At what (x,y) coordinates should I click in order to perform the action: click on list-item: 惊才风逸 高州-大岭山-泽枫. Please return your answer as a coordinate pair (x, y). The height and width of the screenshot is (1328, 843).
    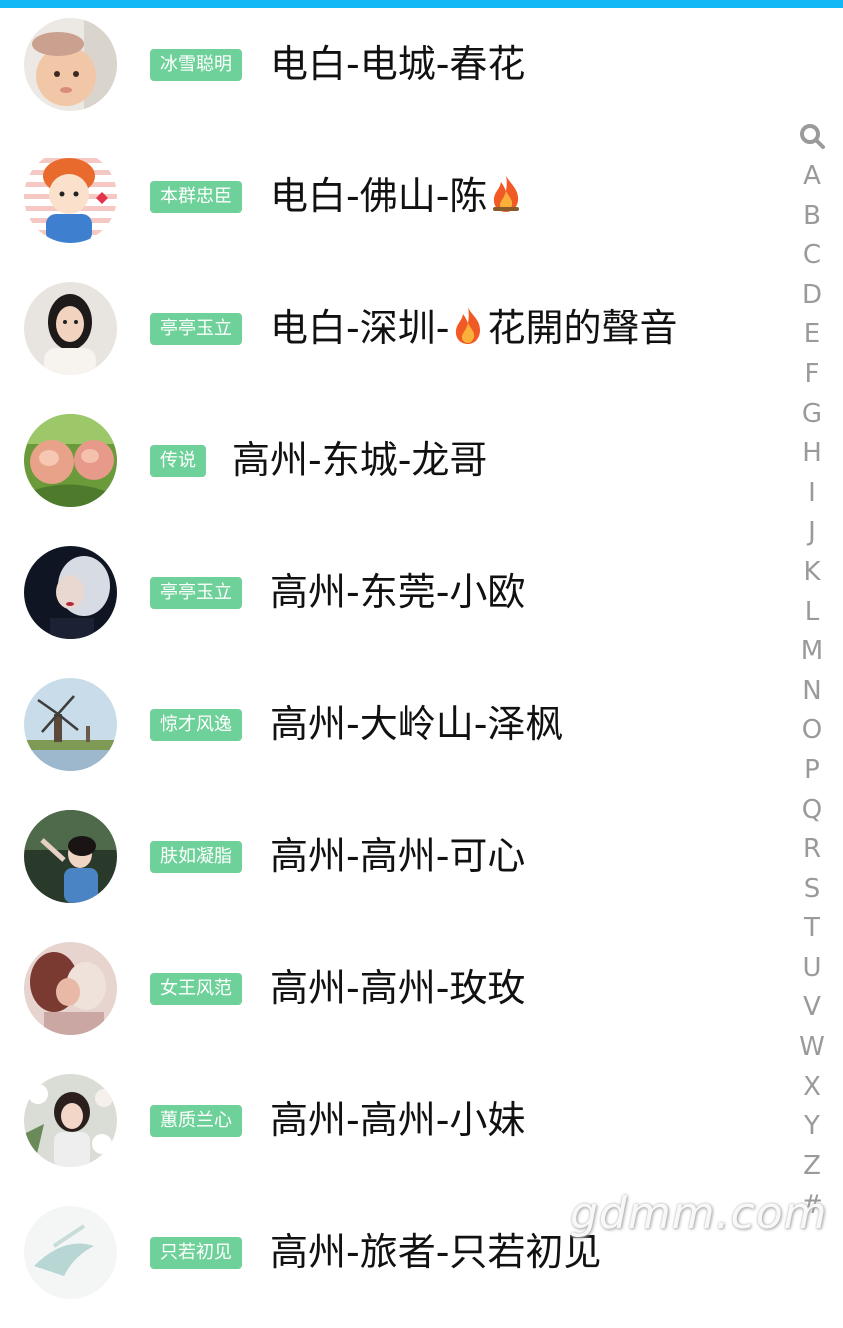
    Looking at the image, I should click on (395, 734).